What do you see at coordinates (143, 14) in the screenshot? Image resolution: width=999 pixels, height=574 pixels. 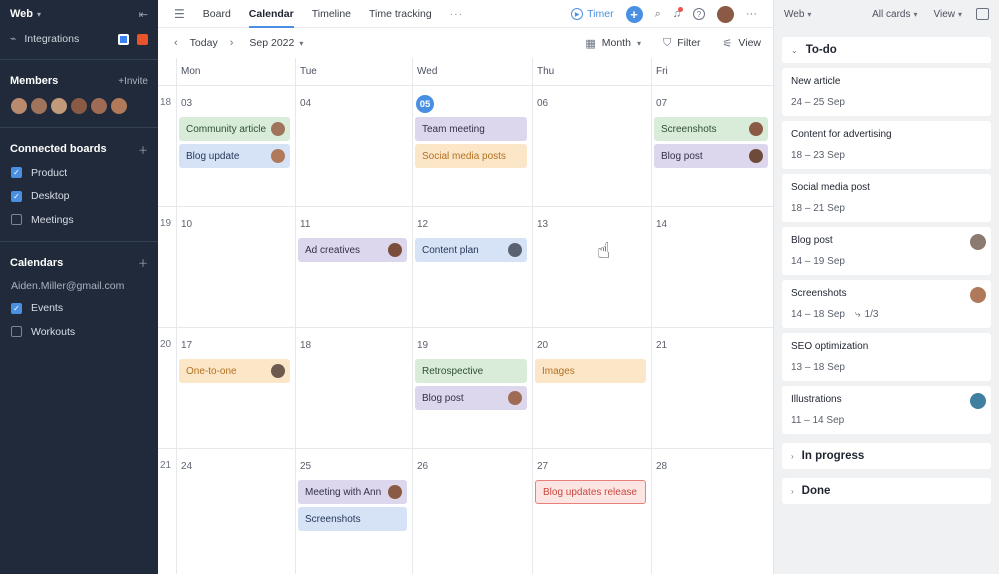 I see `collapse-sidebar-icon: ⇤` at bounding box center [143, 14].